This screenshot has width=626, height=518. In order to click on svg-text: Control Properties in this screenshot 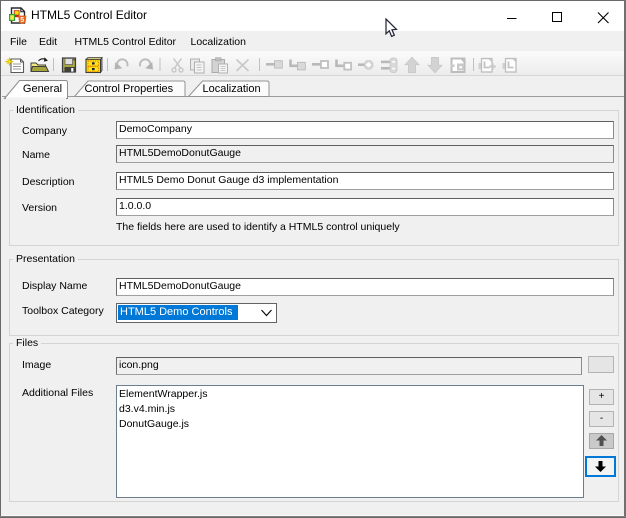, I will do `click(129, 89)`.